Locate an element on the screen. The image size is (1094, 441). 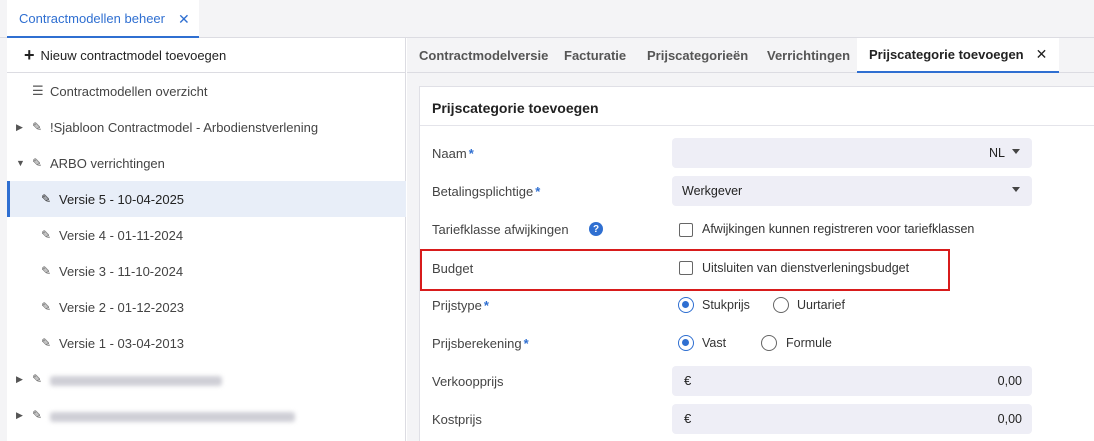
betalingsplichtige-label: Betalingsplichtige * is located at coordinates (486, 191).